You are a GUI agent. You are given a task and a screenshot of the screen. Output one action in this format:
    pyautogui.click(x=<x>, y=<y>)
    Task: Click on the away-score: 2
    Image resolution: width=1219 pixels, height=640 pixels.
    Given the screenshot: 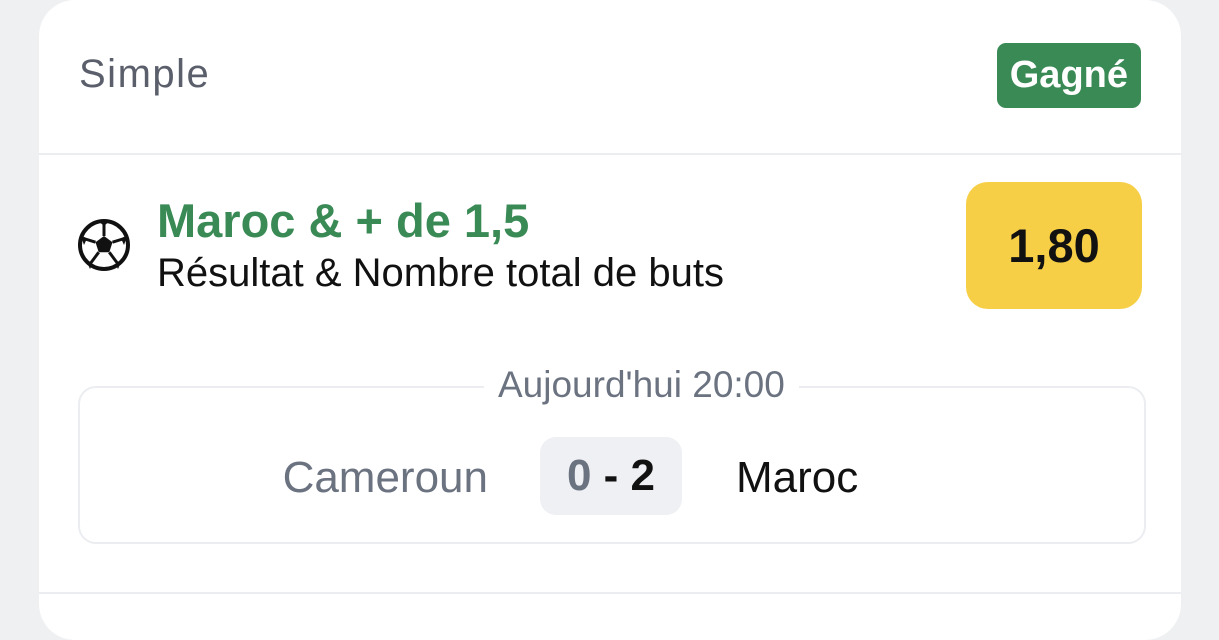 What is the action you would take?
    pyautogui.click(x=643, y=475)
    